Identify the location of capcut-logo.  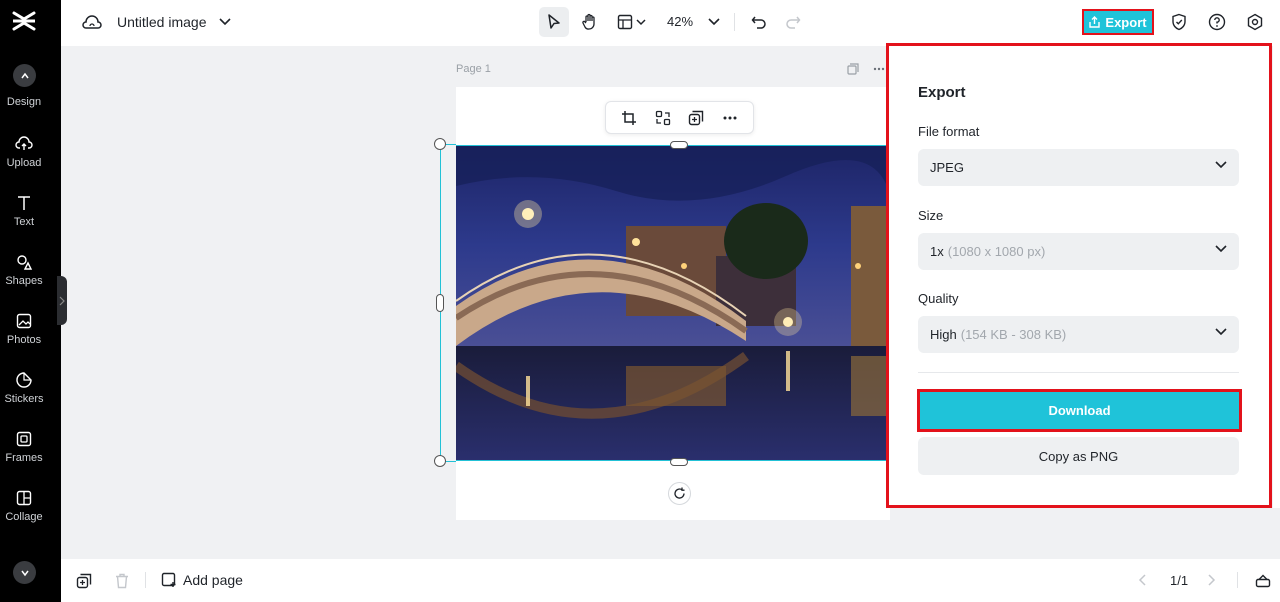
(24, 21).